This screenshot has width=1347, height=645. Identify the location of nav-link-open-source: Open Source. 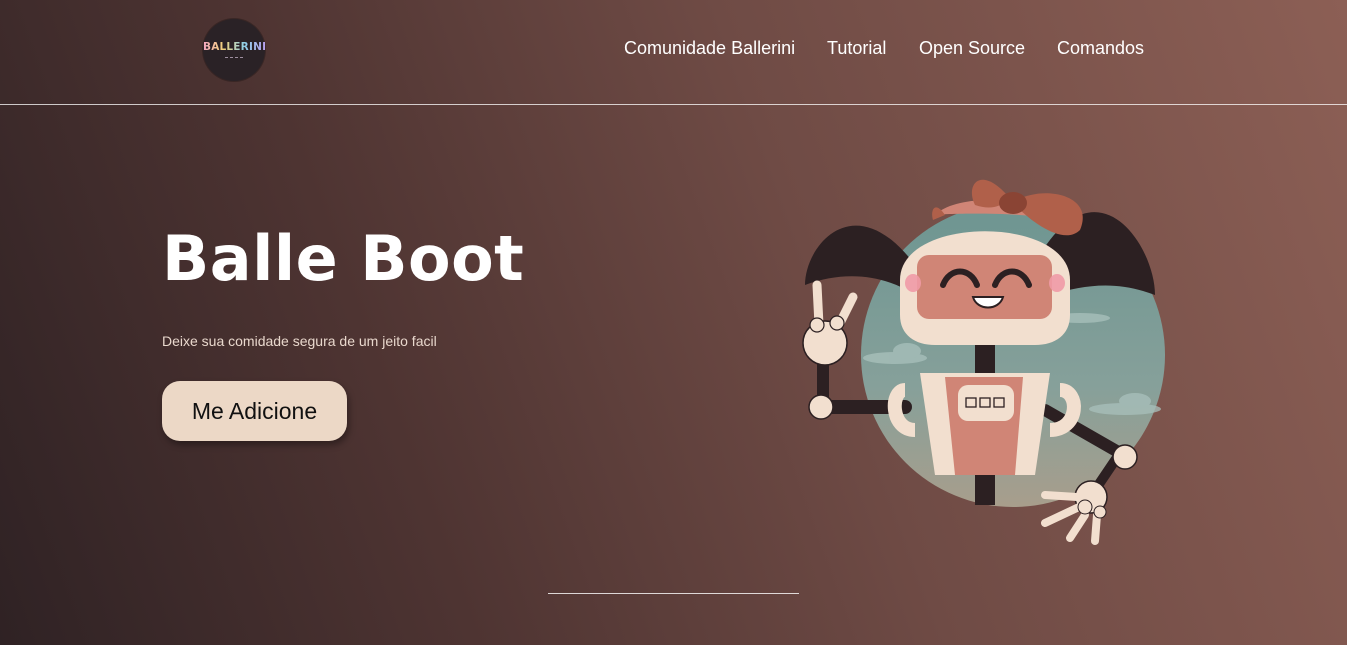
(972, 48).